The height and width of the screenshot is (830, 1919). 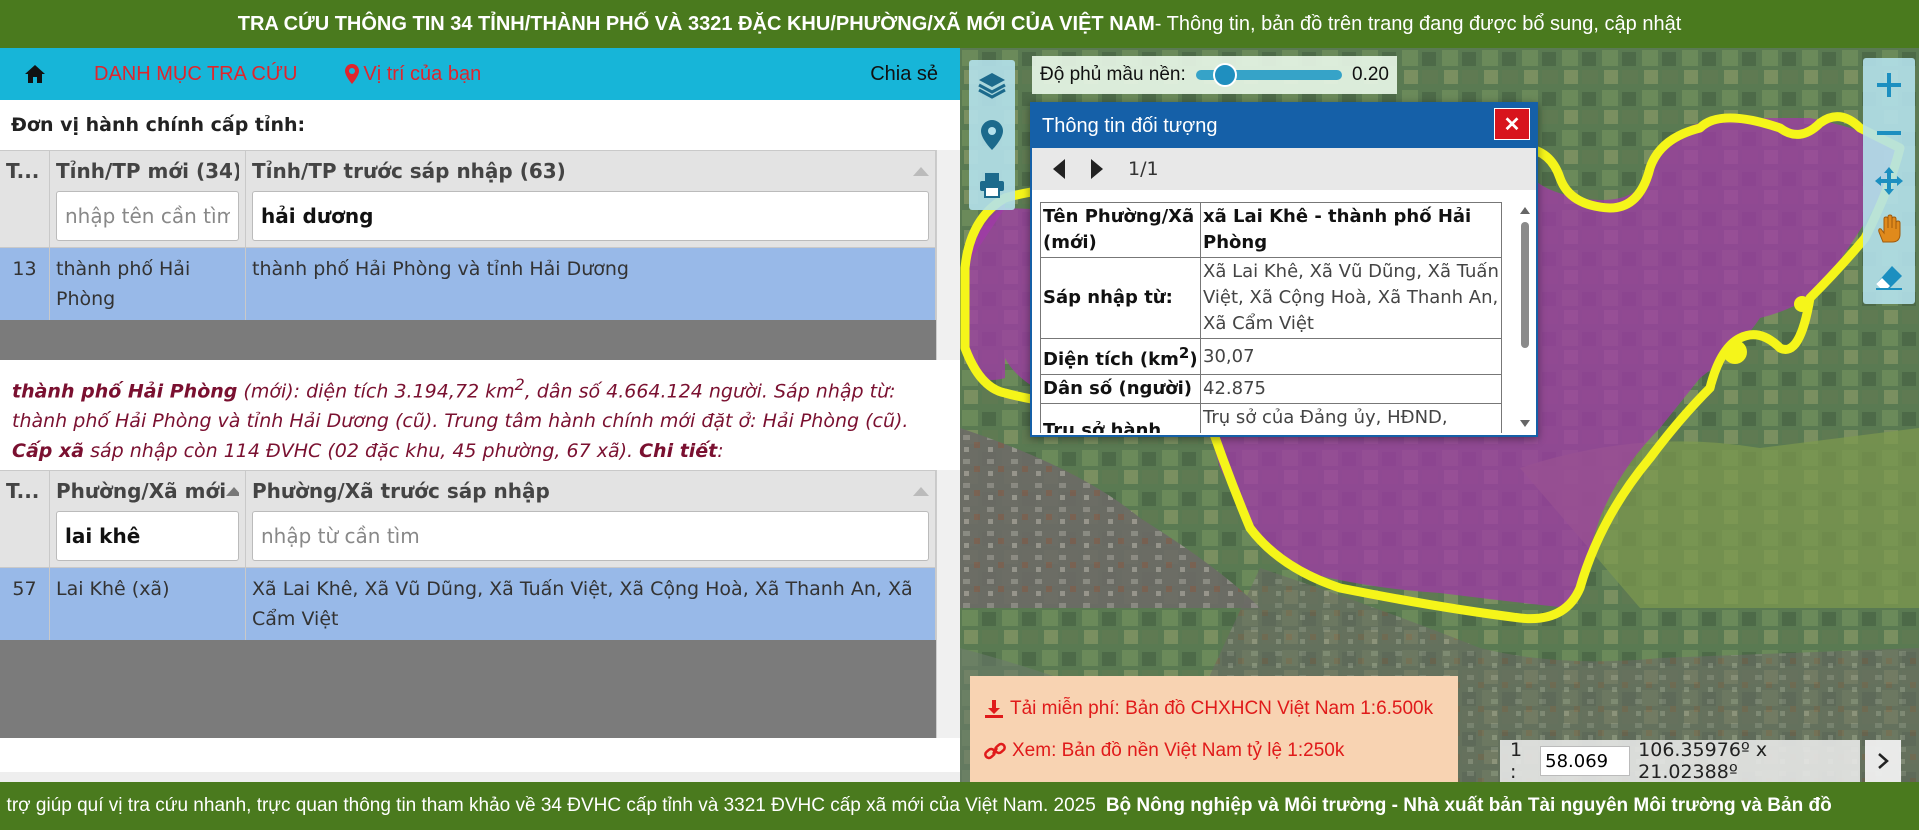 I want to click on lookup-menu-link: DANH MỤC TRA CỨU, so click(x=195, y=74).